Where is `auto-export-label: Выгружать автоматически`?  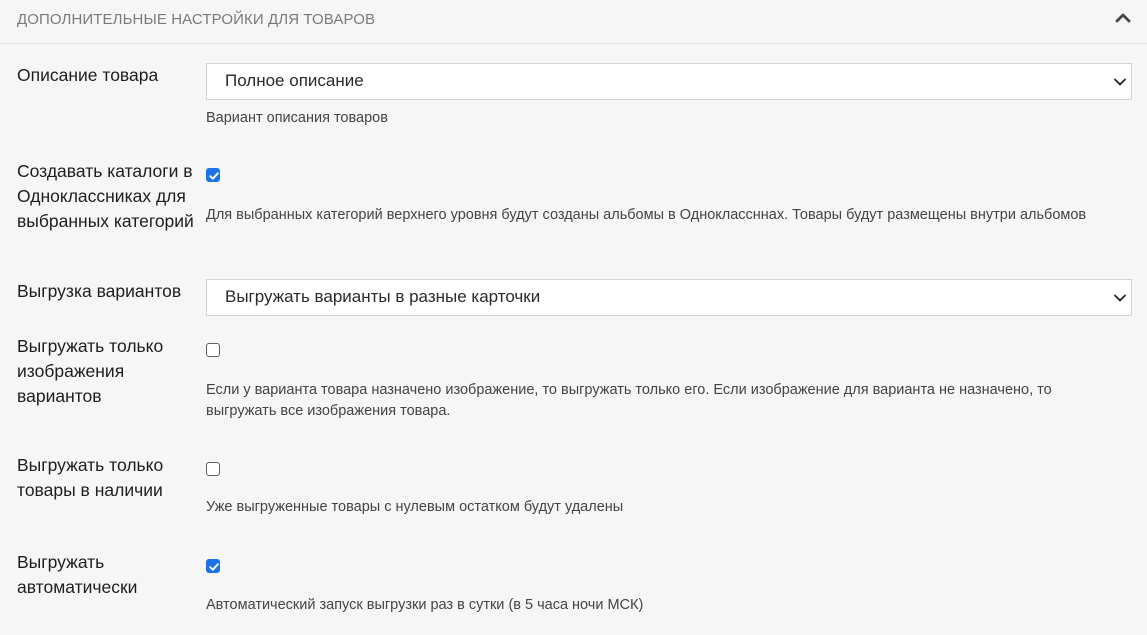
auto-export-label: Выгружать автоматически is located at coordinates (77, 574).